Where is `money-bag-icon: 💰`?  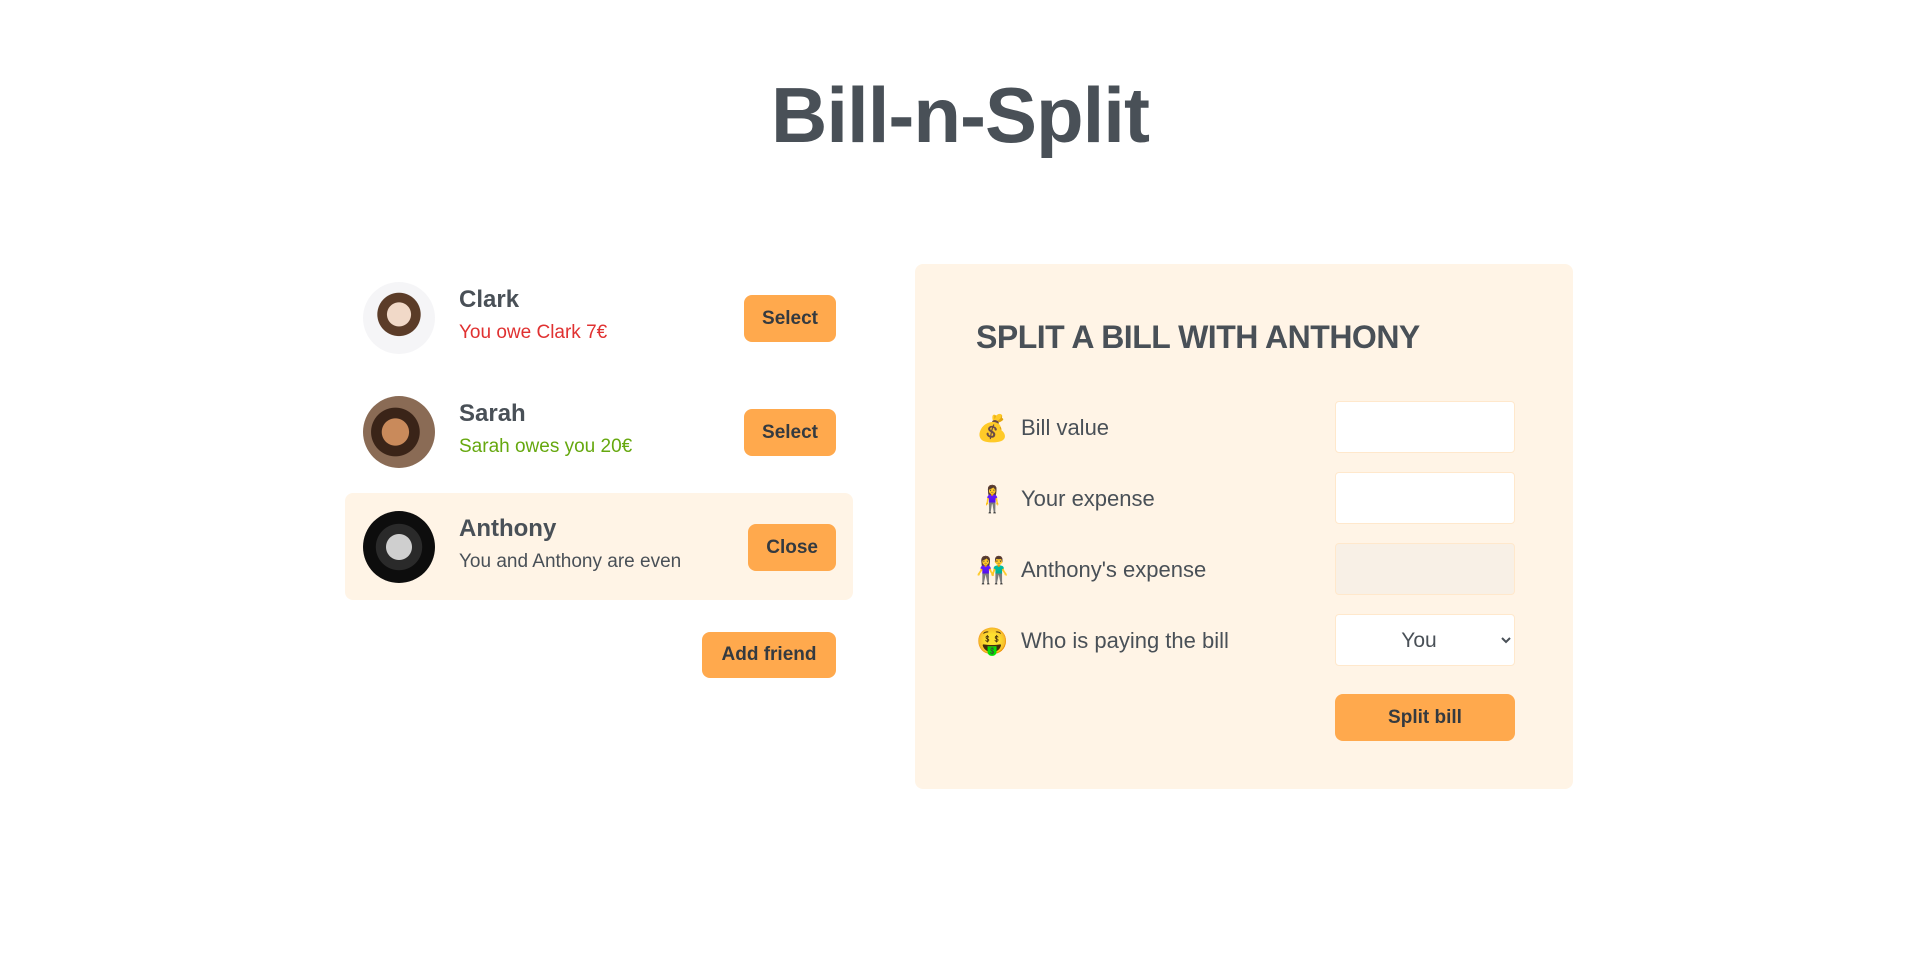 money-bag-icon: 💰 is located at coordinates (992, 428).